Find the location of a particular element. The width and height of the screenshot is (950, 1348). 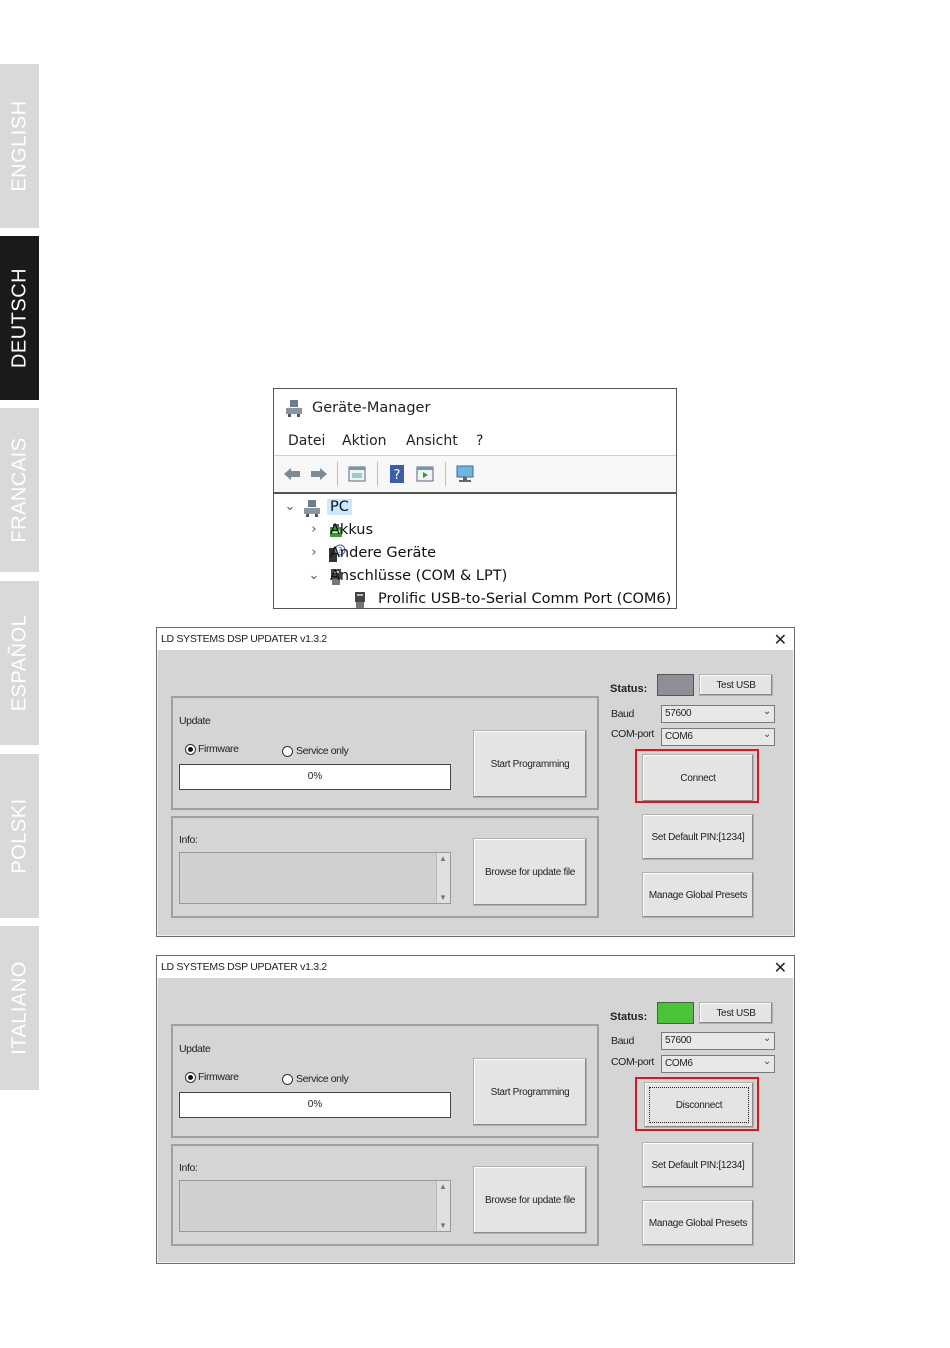

status-indicator is located at coordinates (675, 685).